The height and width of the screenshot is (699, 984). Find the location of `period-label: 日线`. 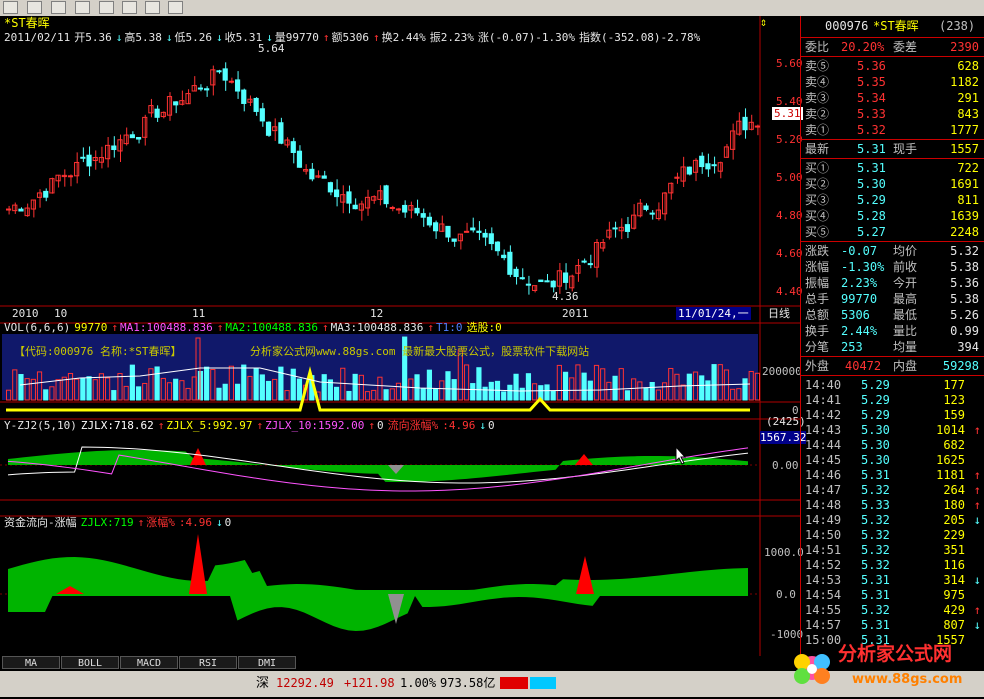

period-label: 日线 is located at coordinates (779, 313).